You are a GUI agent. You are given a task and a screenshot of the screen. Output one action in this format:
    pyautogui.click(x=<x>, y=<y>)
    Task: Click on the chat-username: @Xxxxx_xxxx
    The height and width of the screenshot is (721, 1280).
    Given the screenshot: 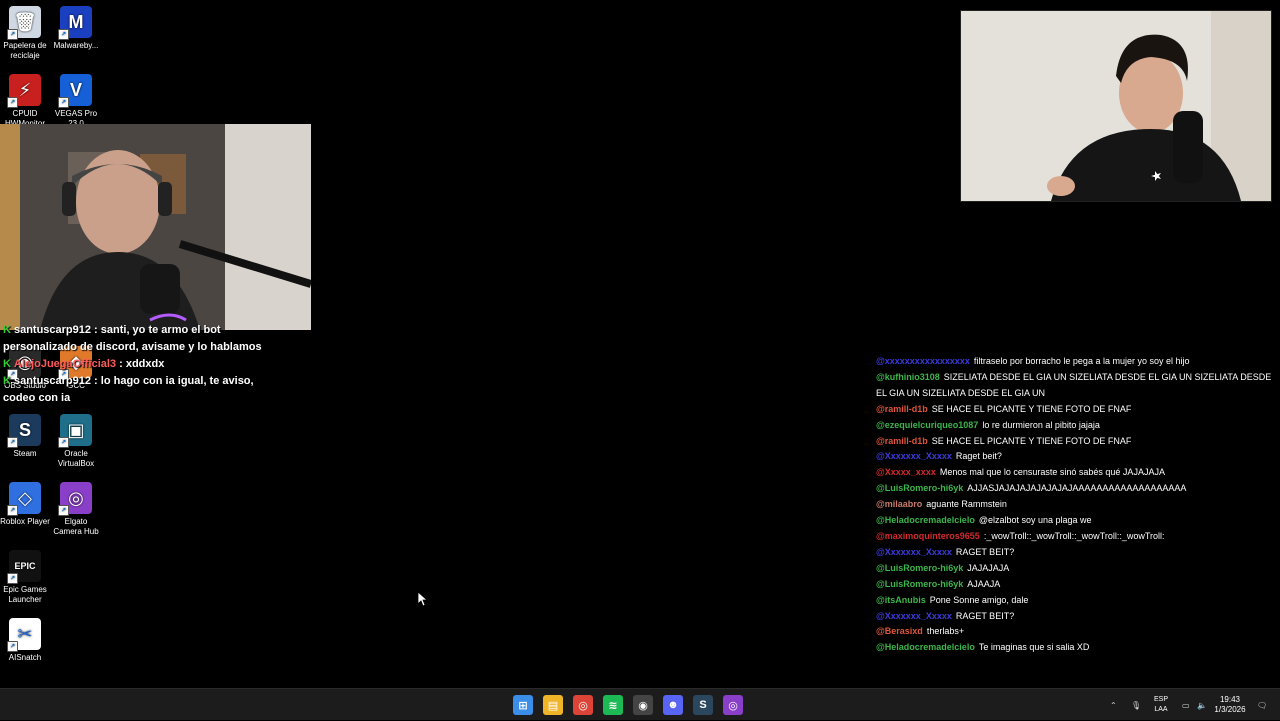 What is the action you would take?
    pyautogui.click(x=906, y=472)
    